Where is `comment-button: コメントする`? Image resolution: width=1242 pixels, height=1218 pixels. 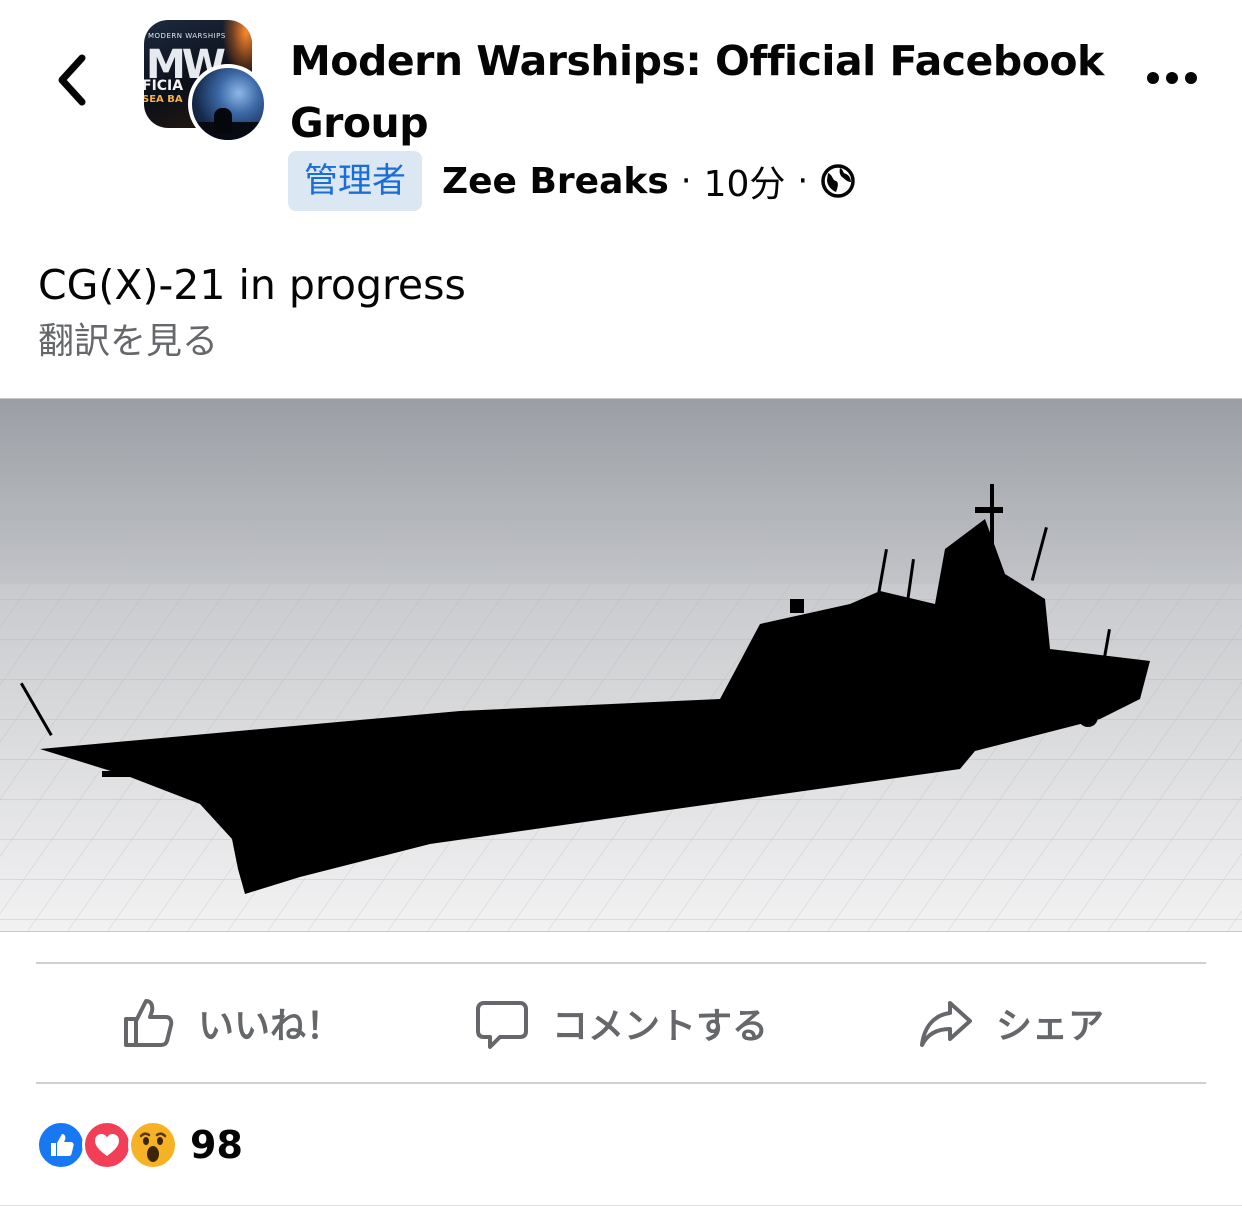 comment-button: コメントする is located at coordinates (621, 1023).